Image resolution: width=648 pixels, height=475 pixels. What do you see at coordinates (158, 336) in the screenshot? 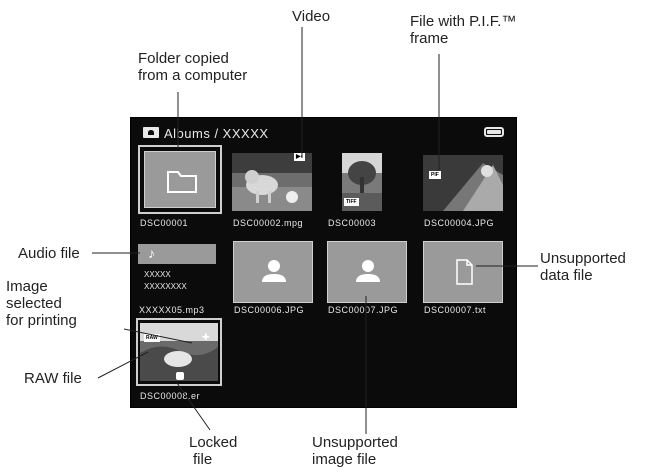
I see `leader-selected` at bounding box center [158, 336].